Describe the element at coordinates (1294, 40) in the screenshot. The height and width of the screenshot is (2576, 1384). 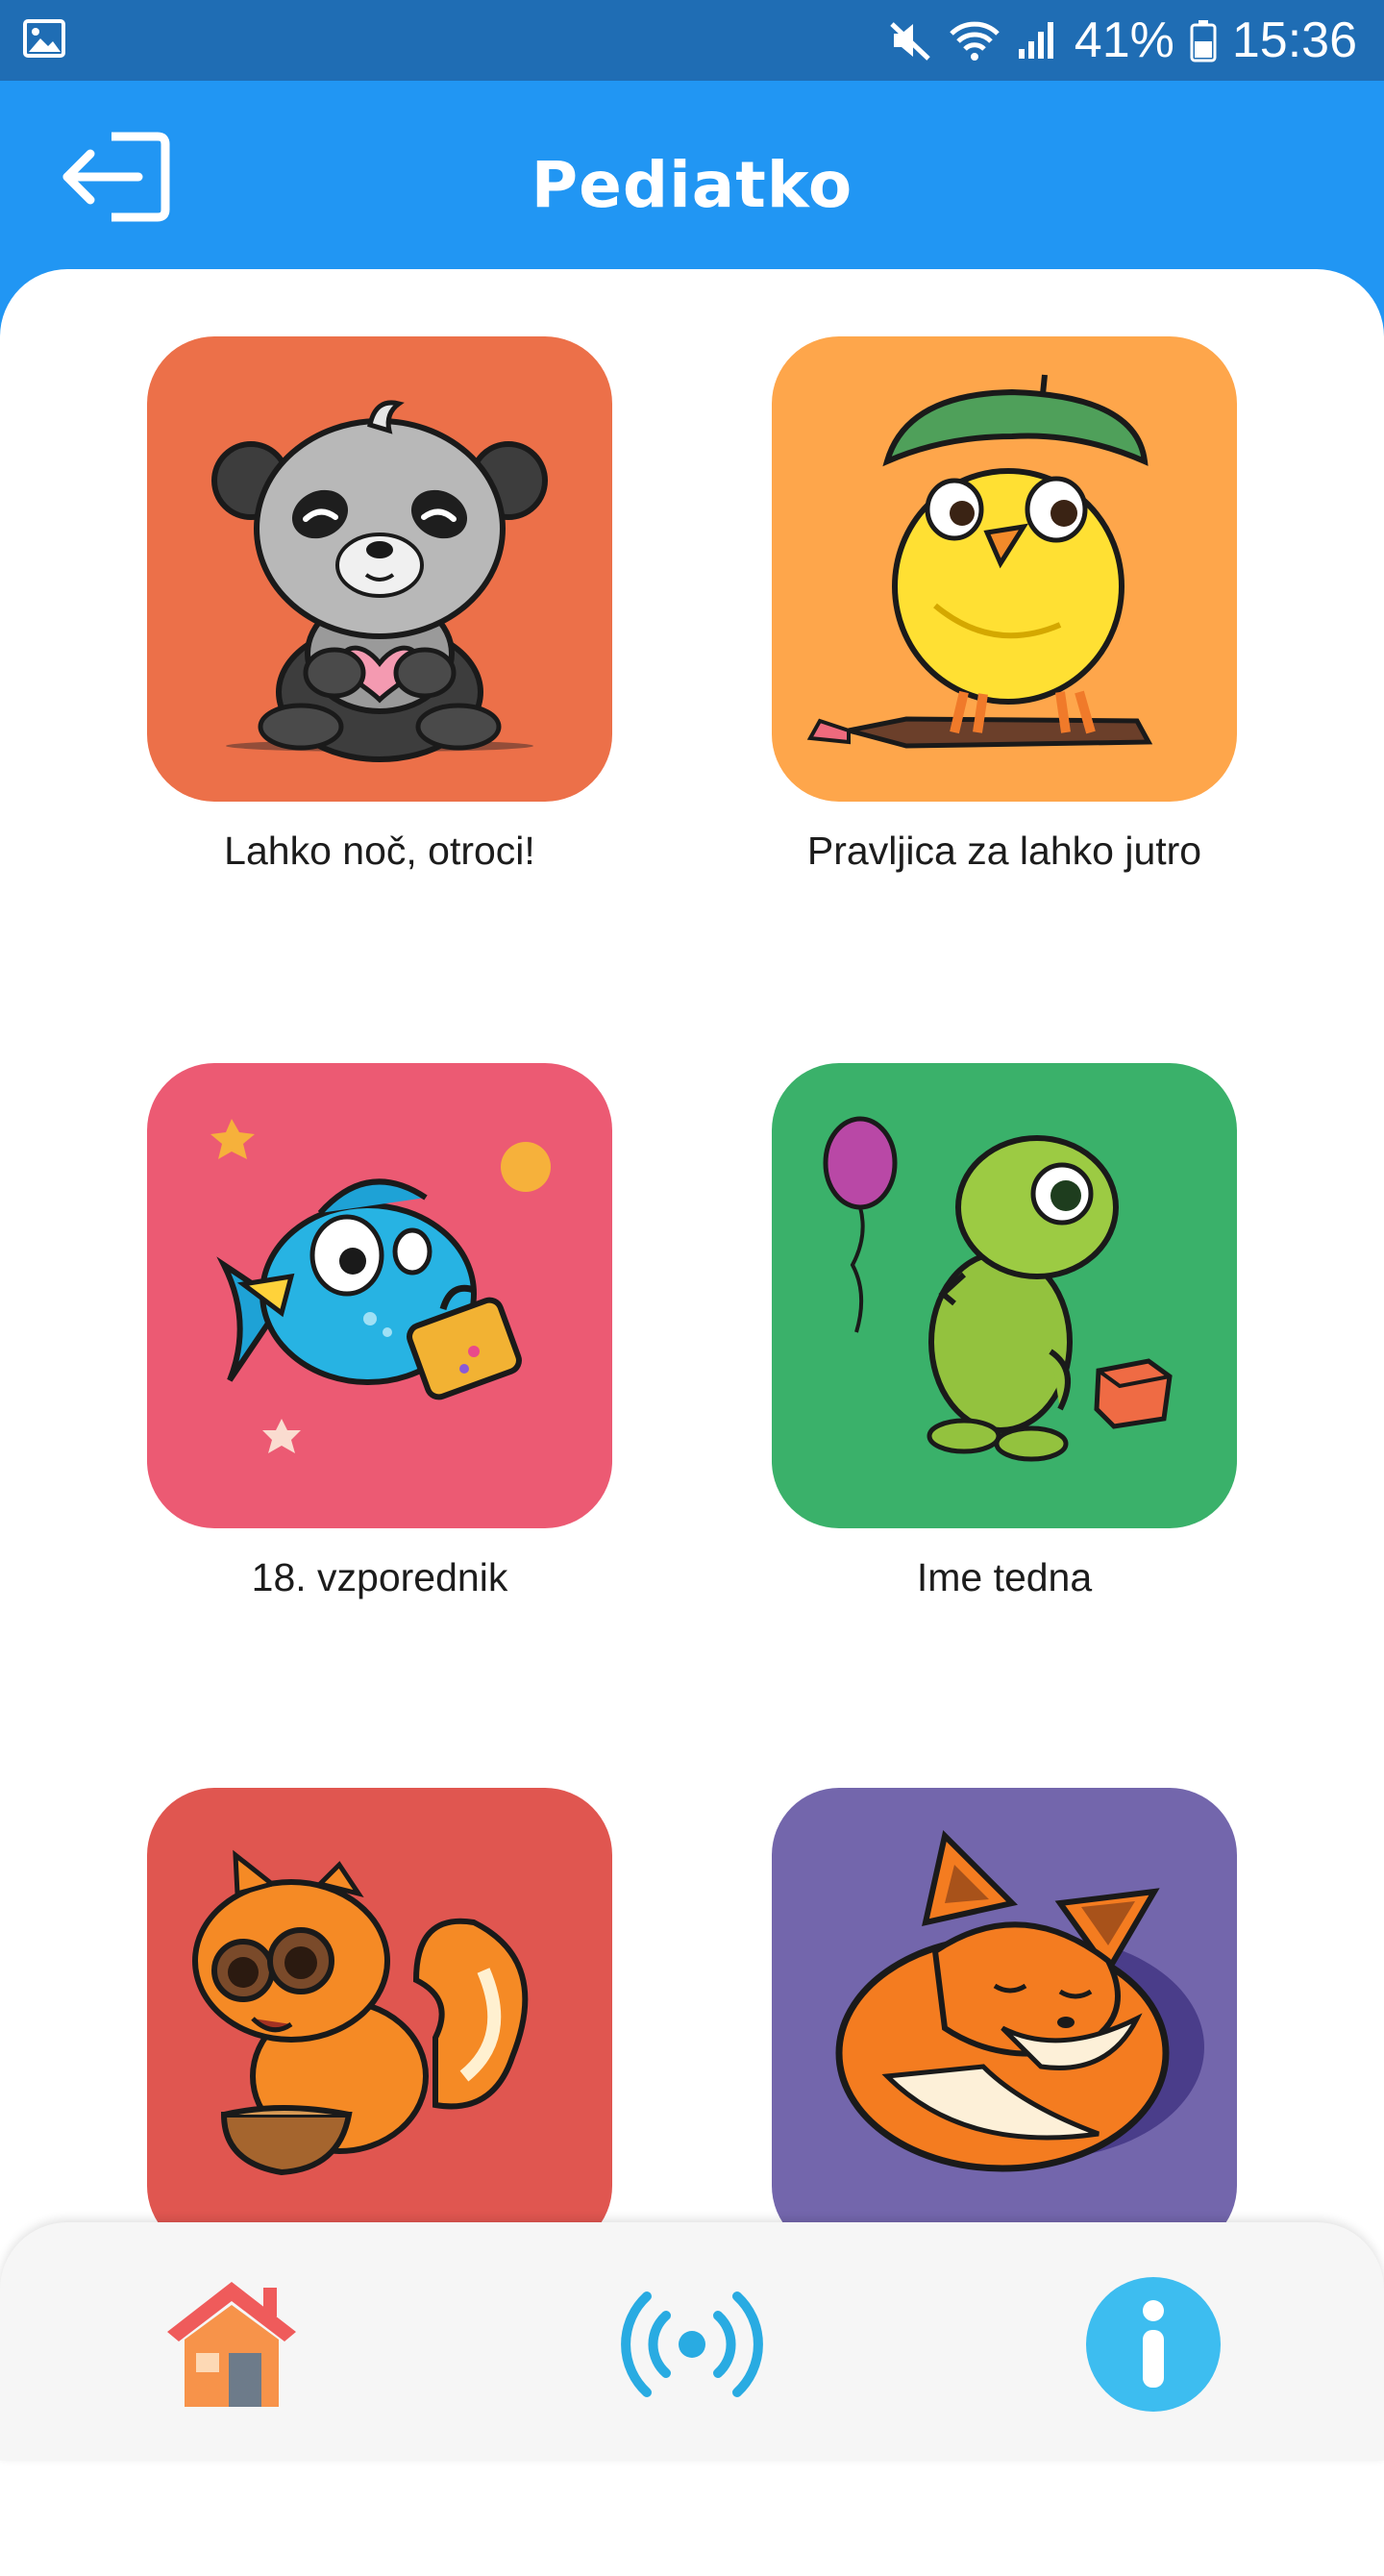
I see `clock: 15:36` at that location.